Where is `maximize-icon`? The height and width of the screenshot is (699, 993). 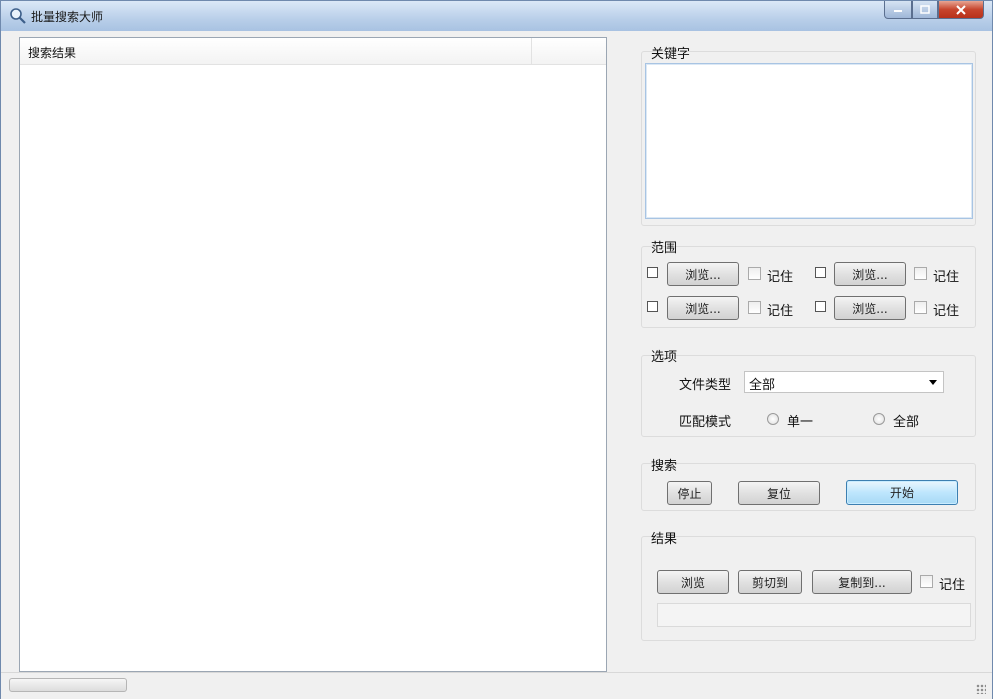 maximize-icon is located at coordinates (925, 9).